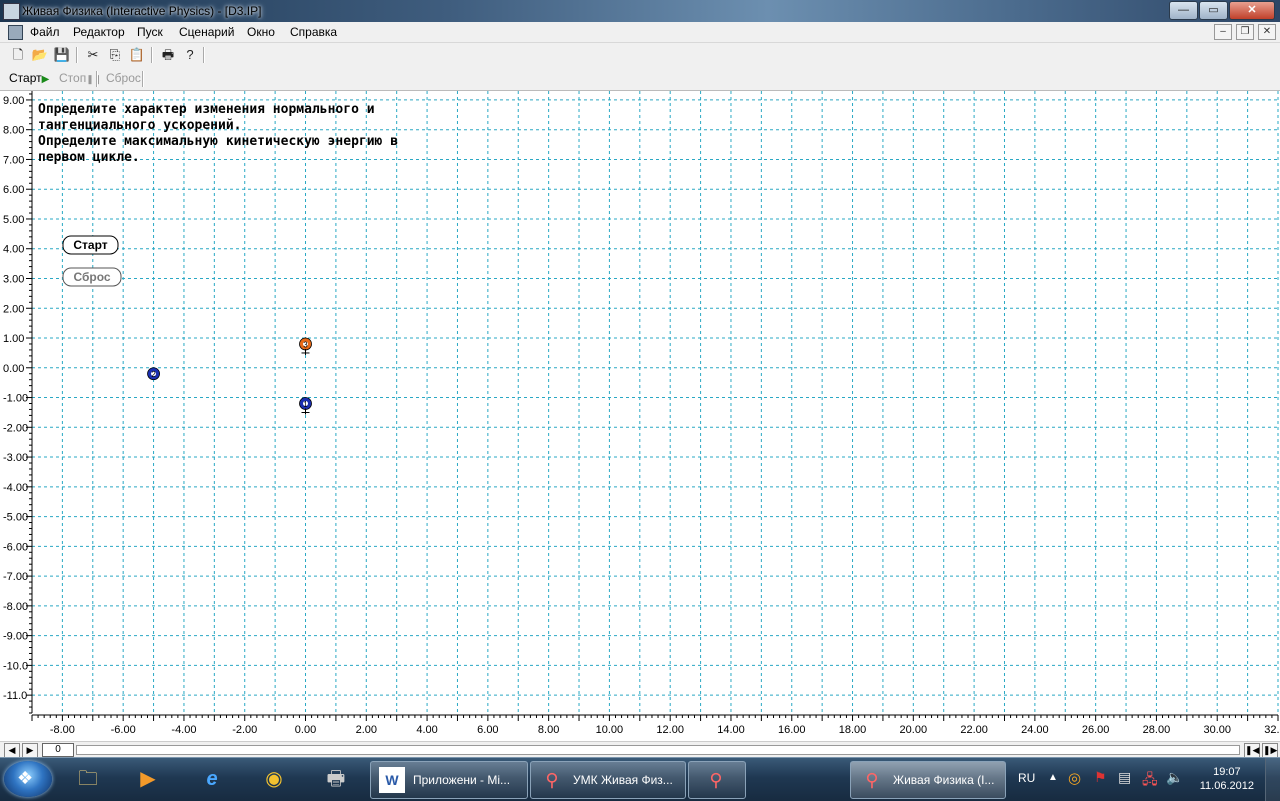 This screenshot has height=801, width=1280. Describe the element at coordinates (99, 32) in the screenshot. I see `menu-edit: Редактор` at that location.